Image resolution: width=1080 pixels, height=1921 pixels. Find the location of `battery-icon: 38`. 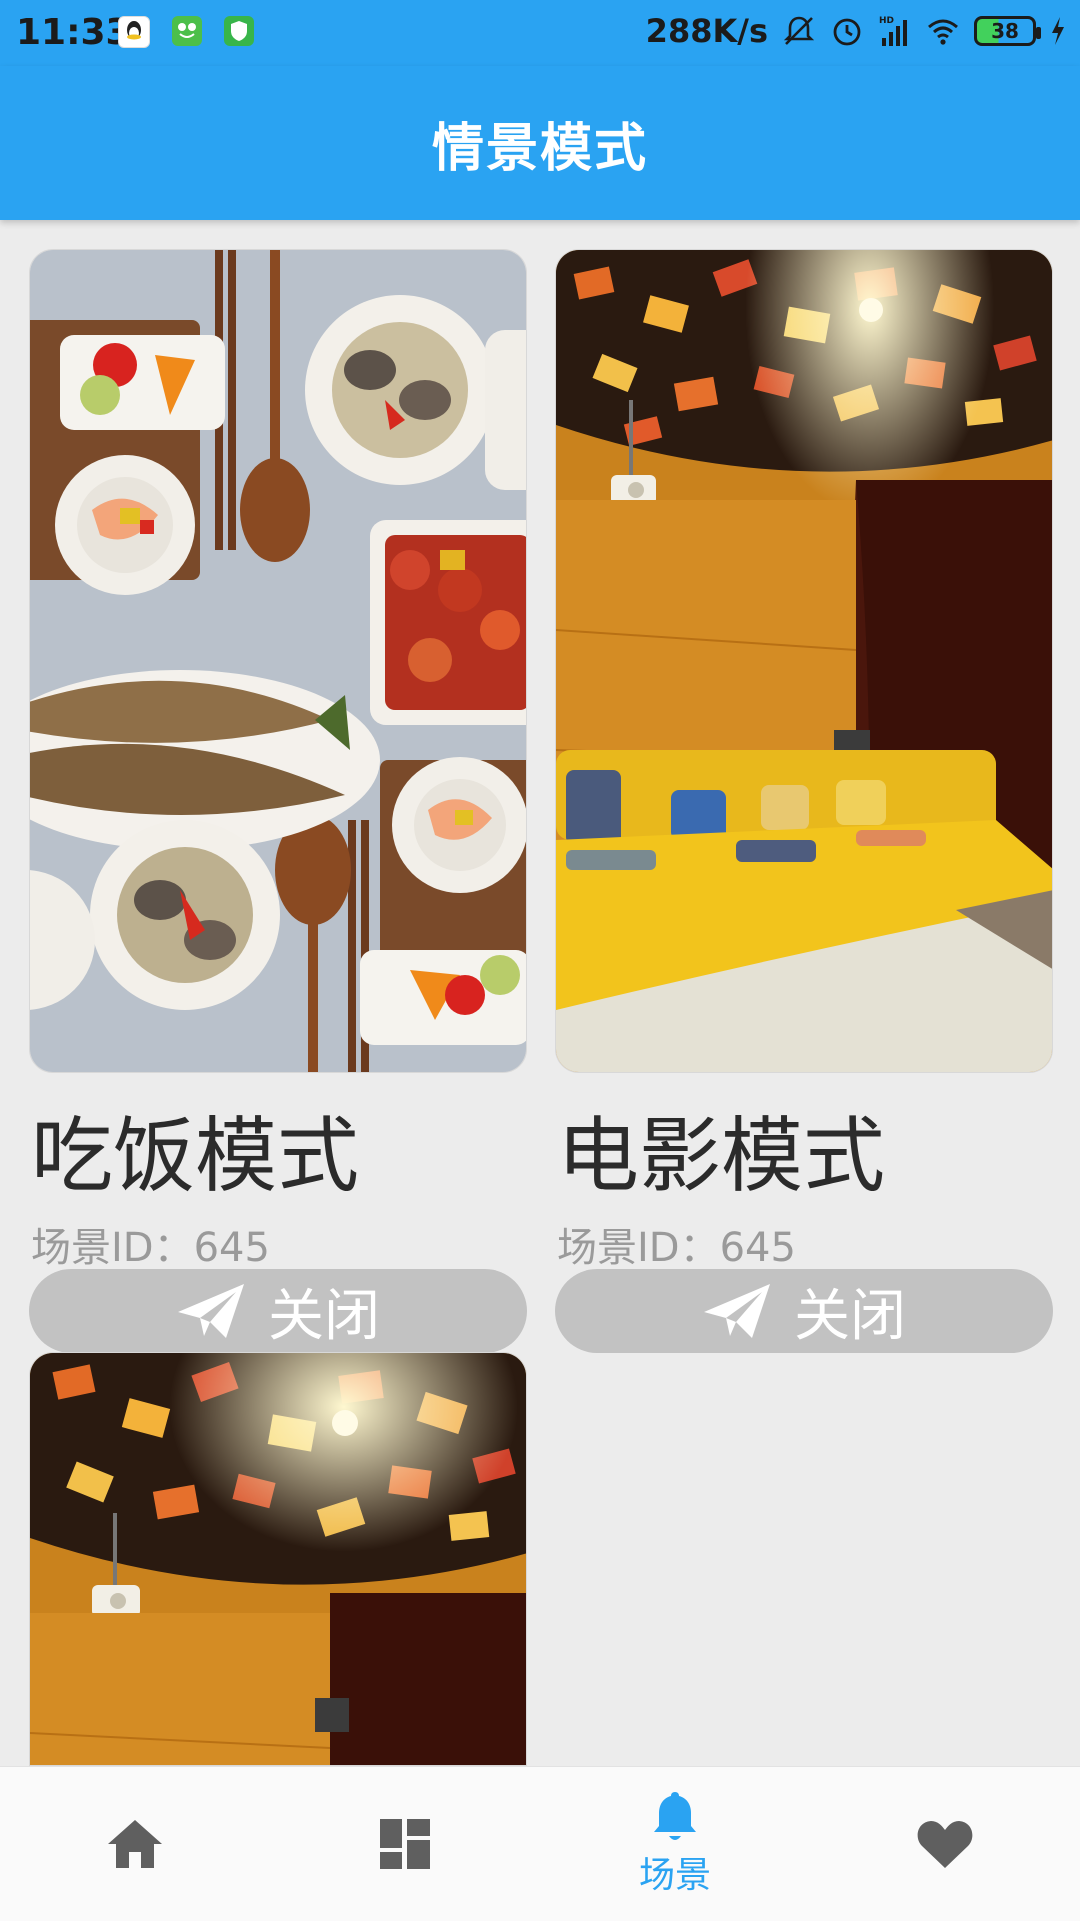

battery-icon: 38 is located at coordinates (1007, 31).